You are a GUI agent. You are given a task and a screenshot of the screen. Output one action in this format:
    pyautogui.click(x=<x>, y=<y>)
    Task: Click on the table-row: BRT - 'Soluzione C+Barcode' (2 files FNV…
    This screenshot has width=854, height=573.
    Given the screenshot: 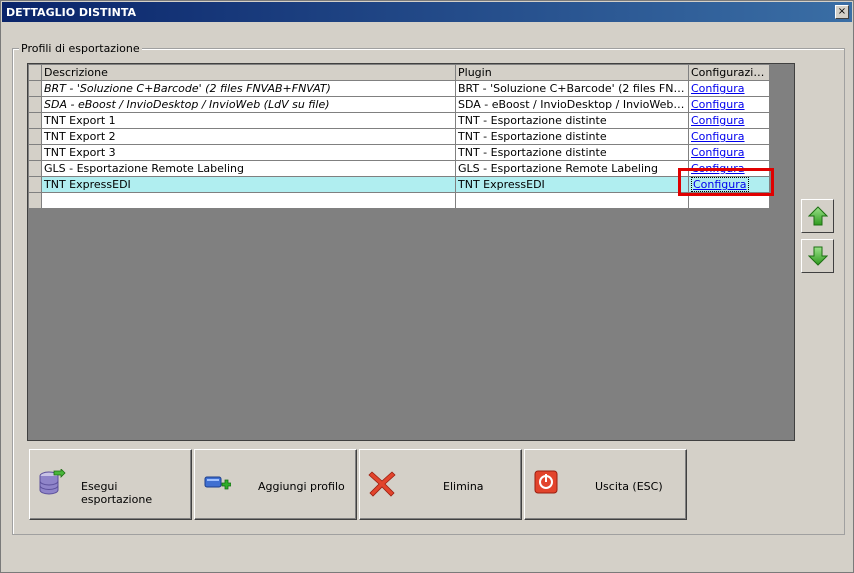 What is the action you would take?
    pyautogui.click(x=399, y=88)
    